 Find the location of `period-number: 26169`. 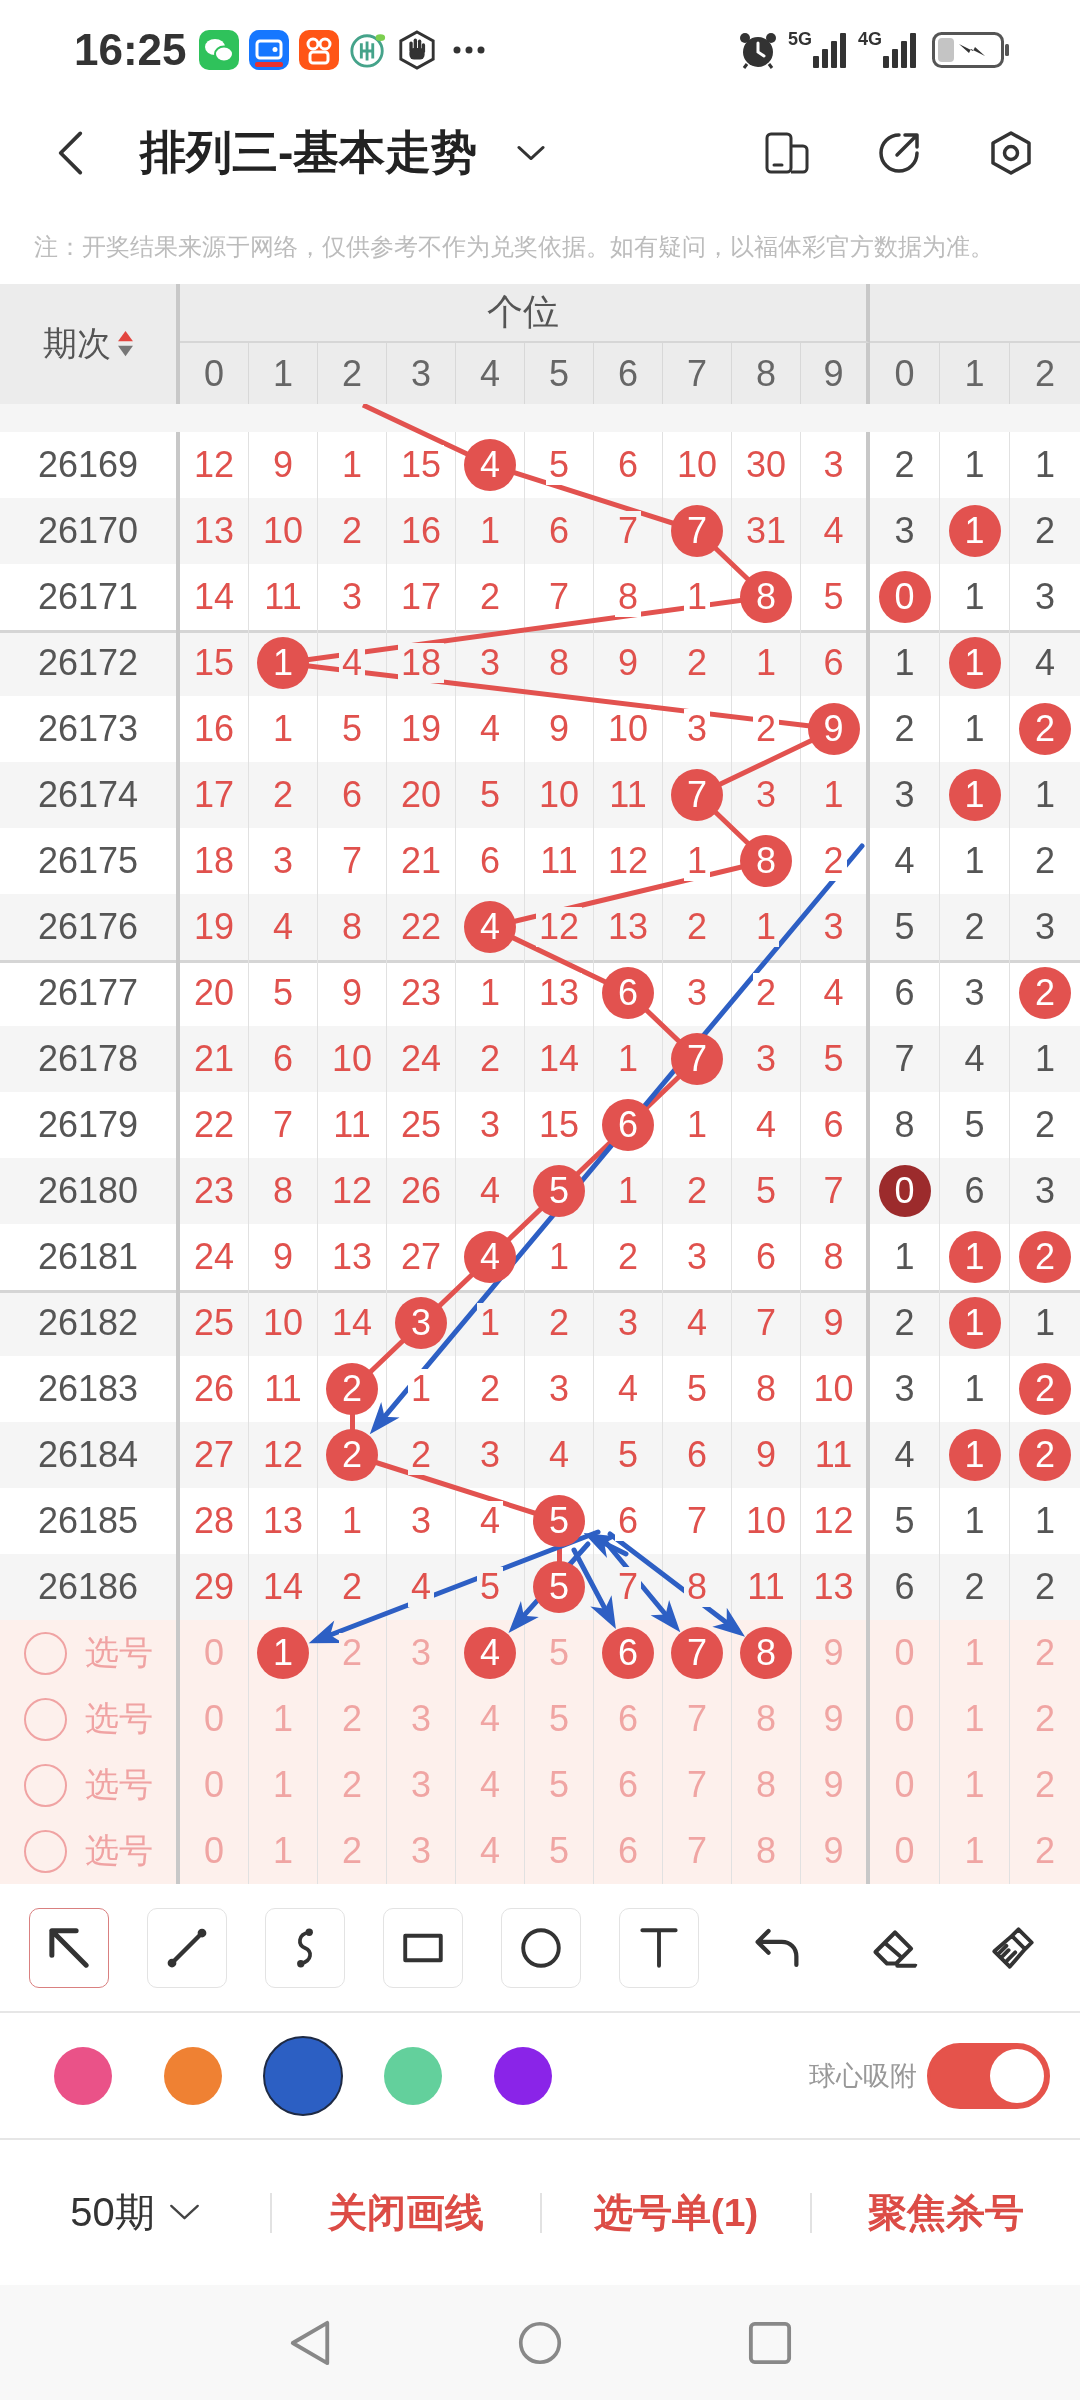

period-number: 26169 is located at coordinates (88, 465).